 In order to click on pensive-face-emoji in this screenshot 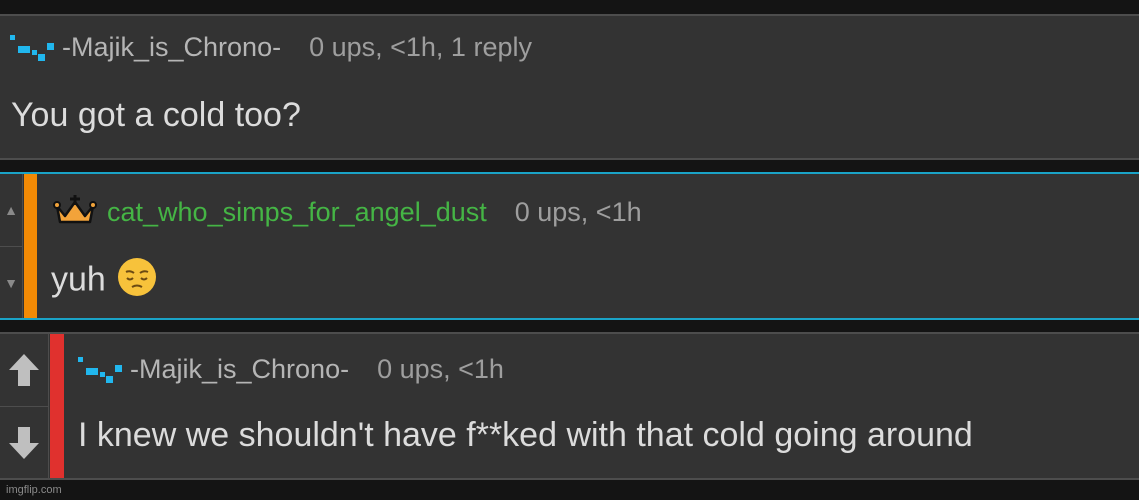, I will do `click(137, 281)`.